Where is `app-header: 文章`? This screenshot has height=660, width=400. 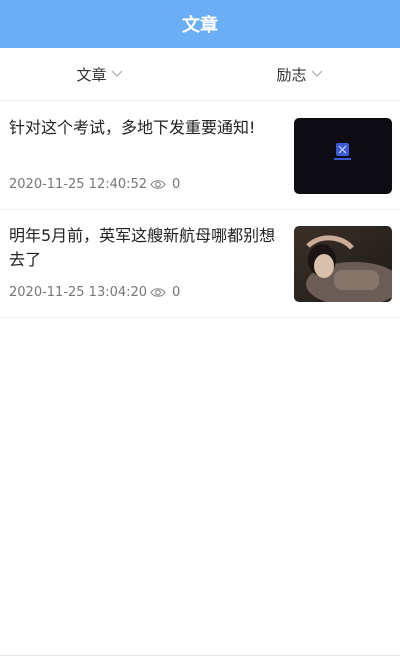
app-header: 文章 is located at coordinates (200, 24).